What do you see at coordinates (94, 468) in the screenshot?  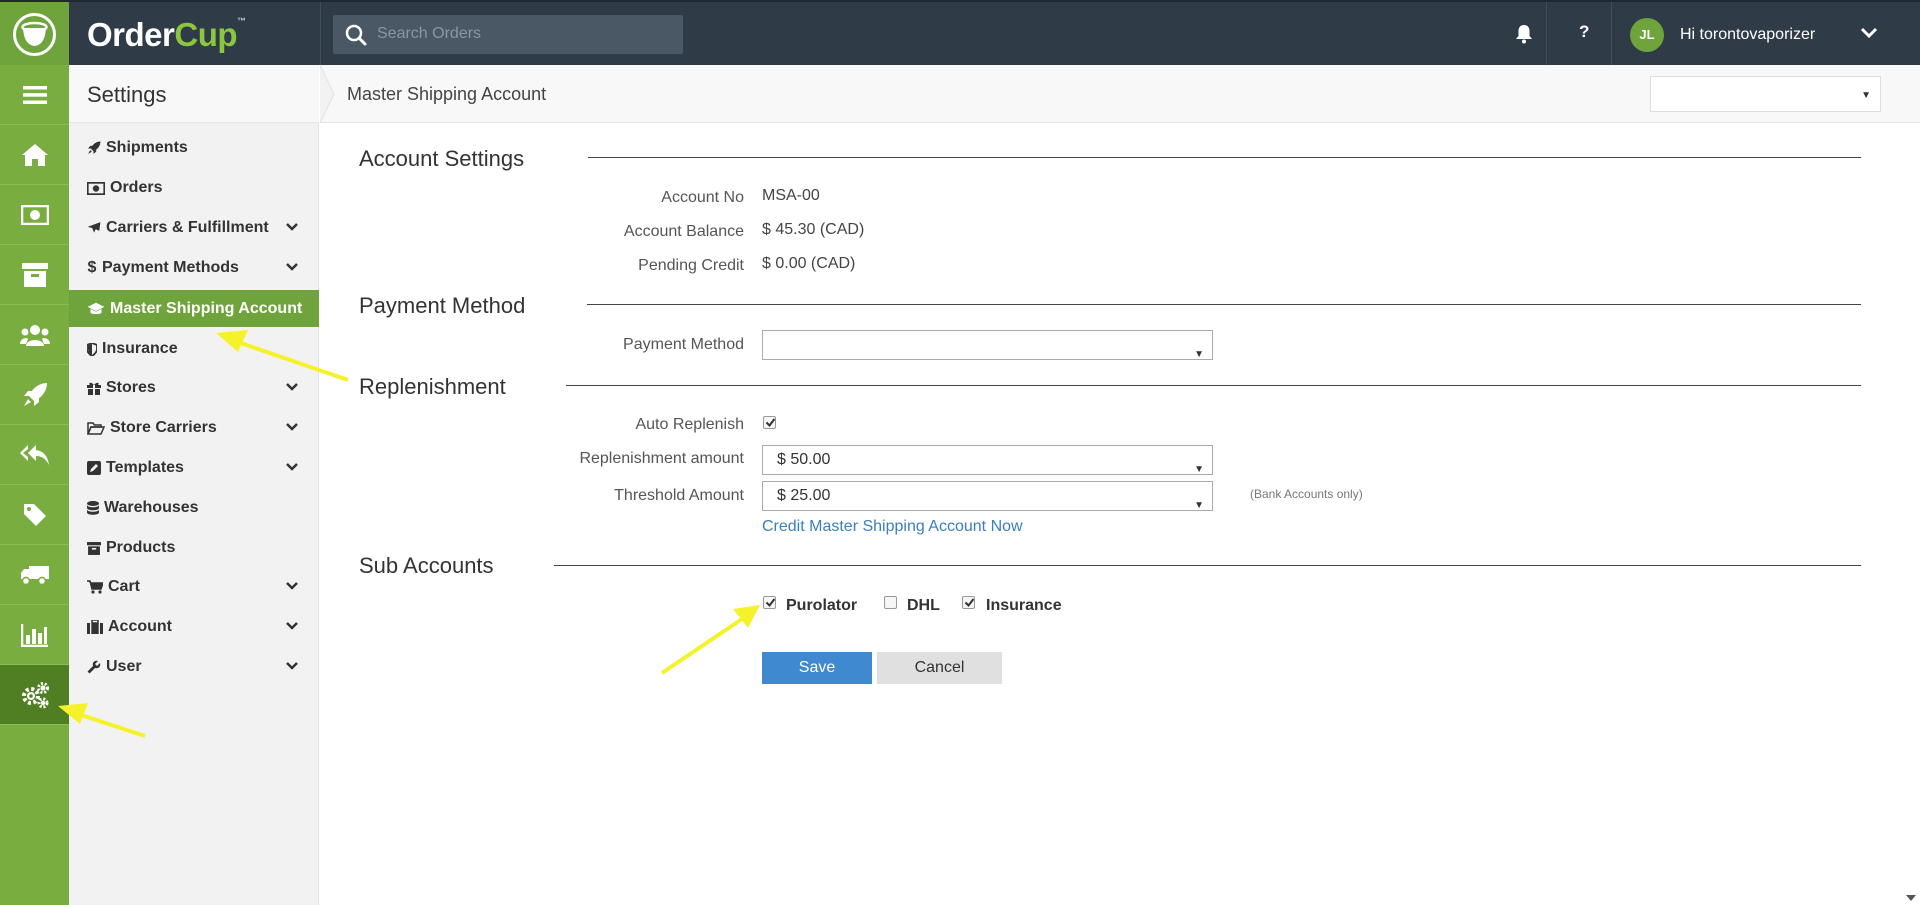 I see `edit-icon` at bounding box center [94, 468].